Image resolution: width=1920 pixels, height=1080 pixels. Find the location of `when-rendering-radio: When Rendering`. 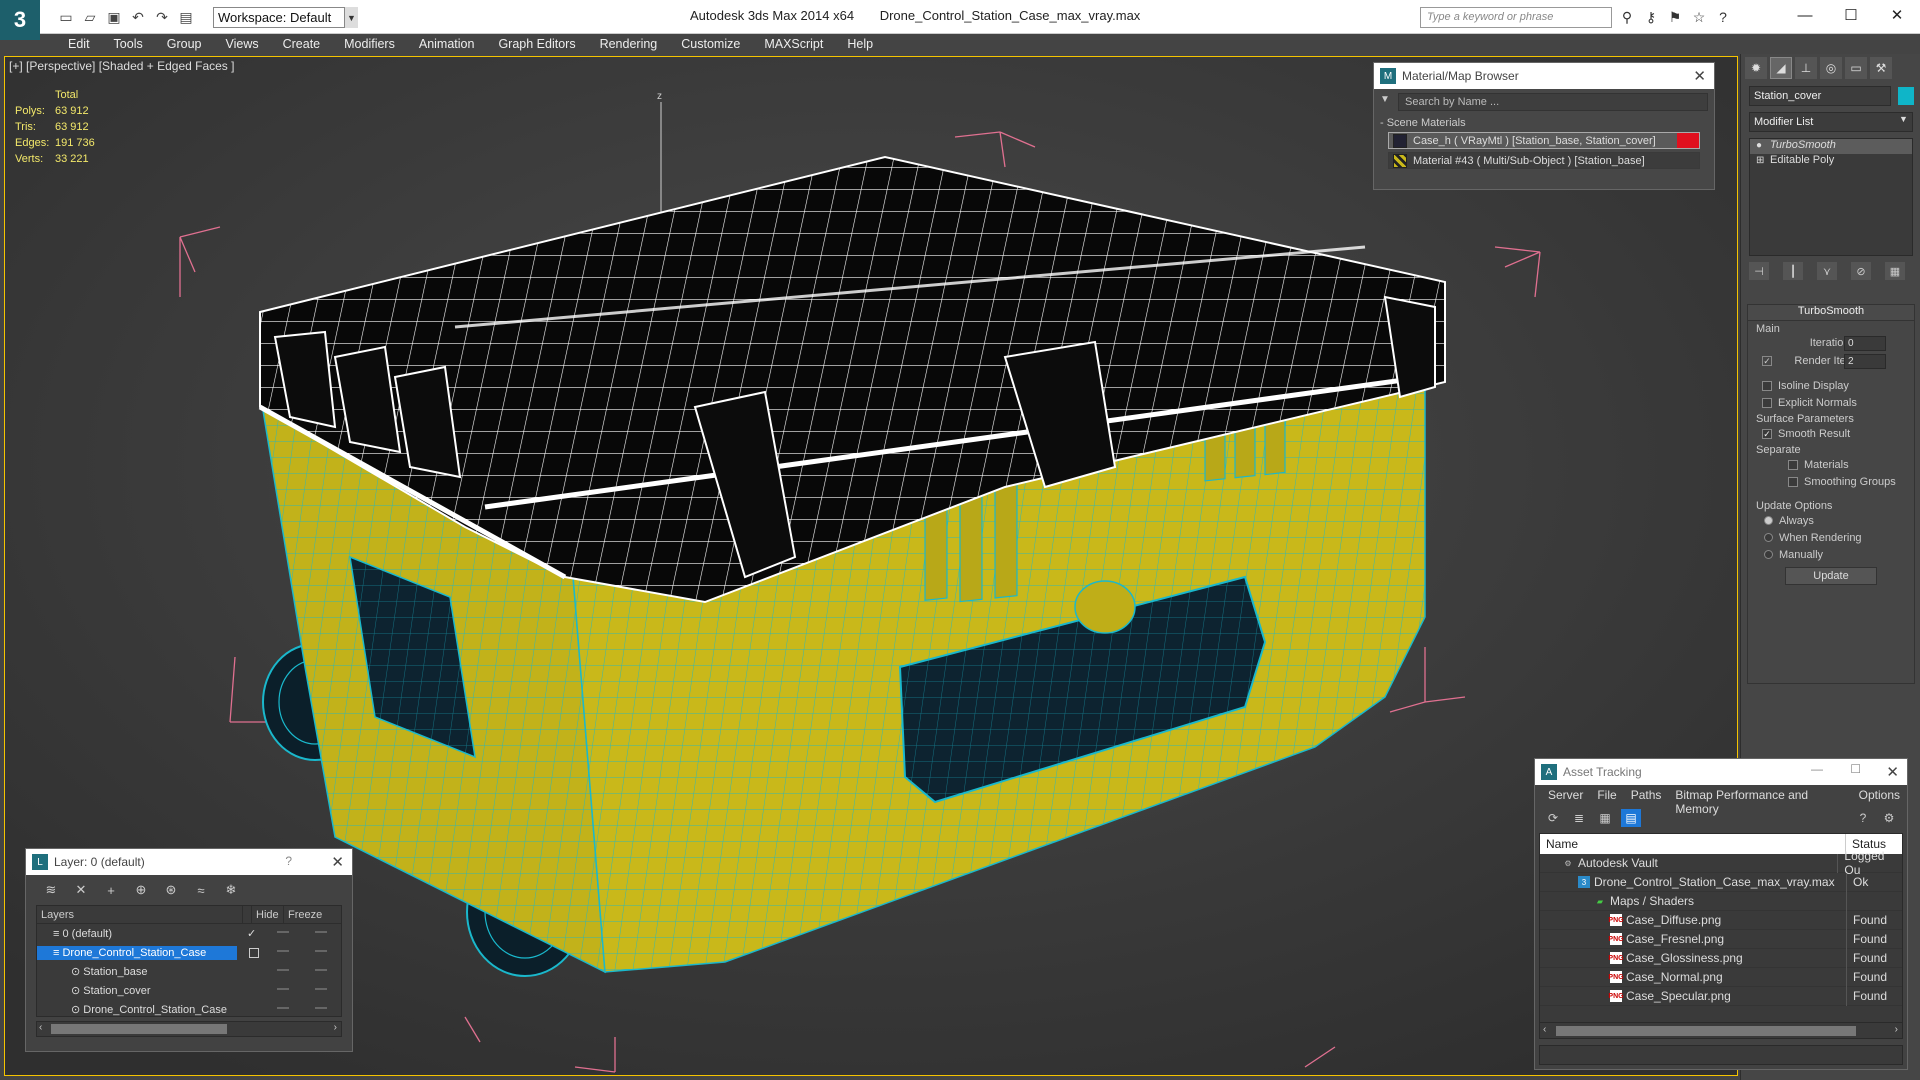

when-rendering-radio: When Rendering is located at coordinates (1831, 537).